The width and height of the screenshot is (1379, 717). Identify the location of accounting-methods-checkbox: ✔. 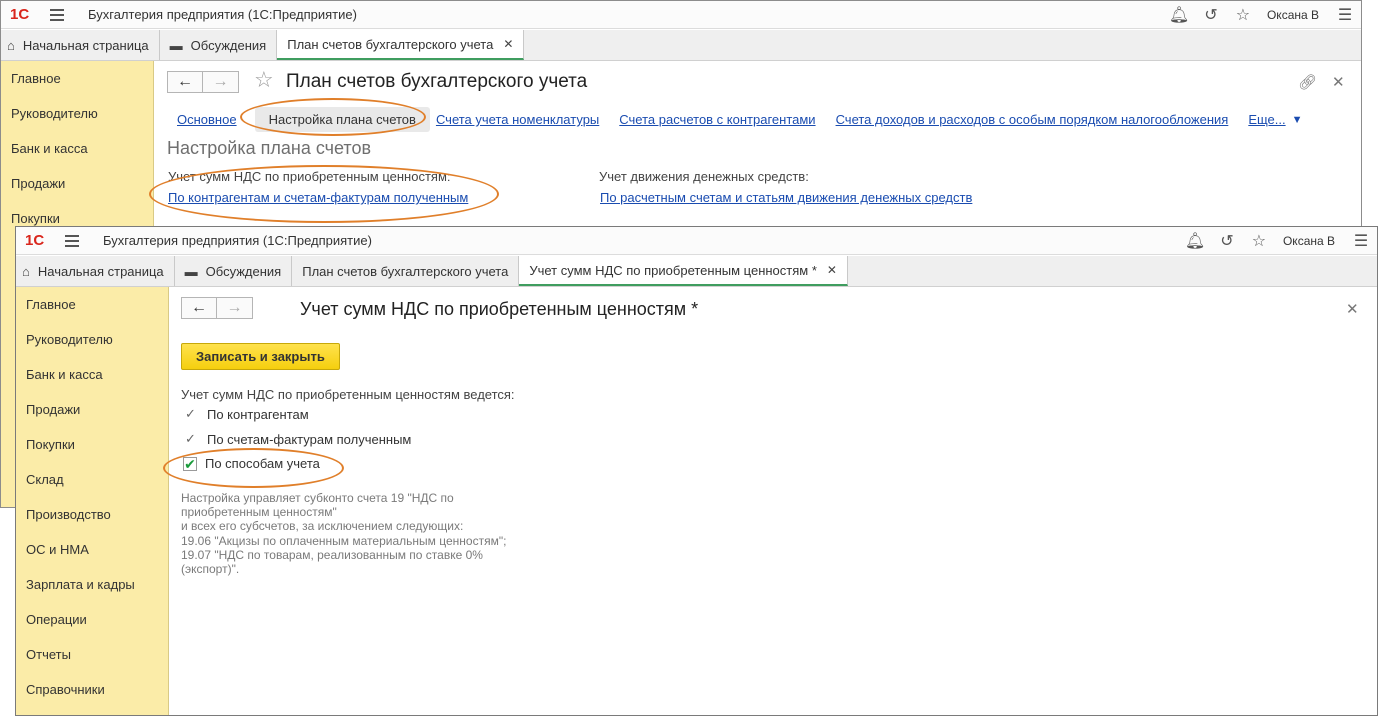
(190, 463).